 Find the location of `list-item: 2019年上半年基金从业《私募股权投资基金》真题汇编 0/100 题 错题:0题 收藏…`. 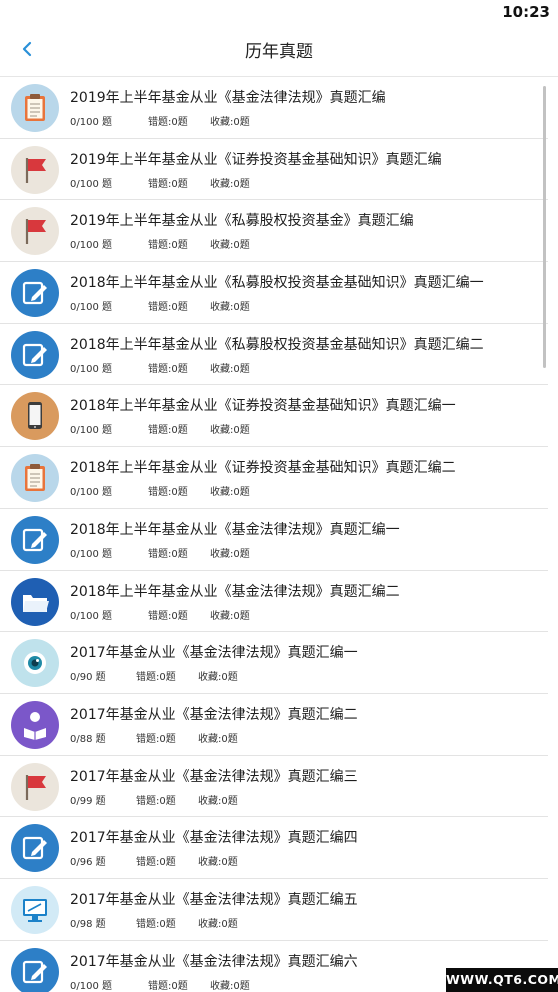

list-item: 2019年上半年基金从业《私募股权投资基金》真题汇编 0/100 题 错题:0题 收藏… is located at coordinates (274, 231).